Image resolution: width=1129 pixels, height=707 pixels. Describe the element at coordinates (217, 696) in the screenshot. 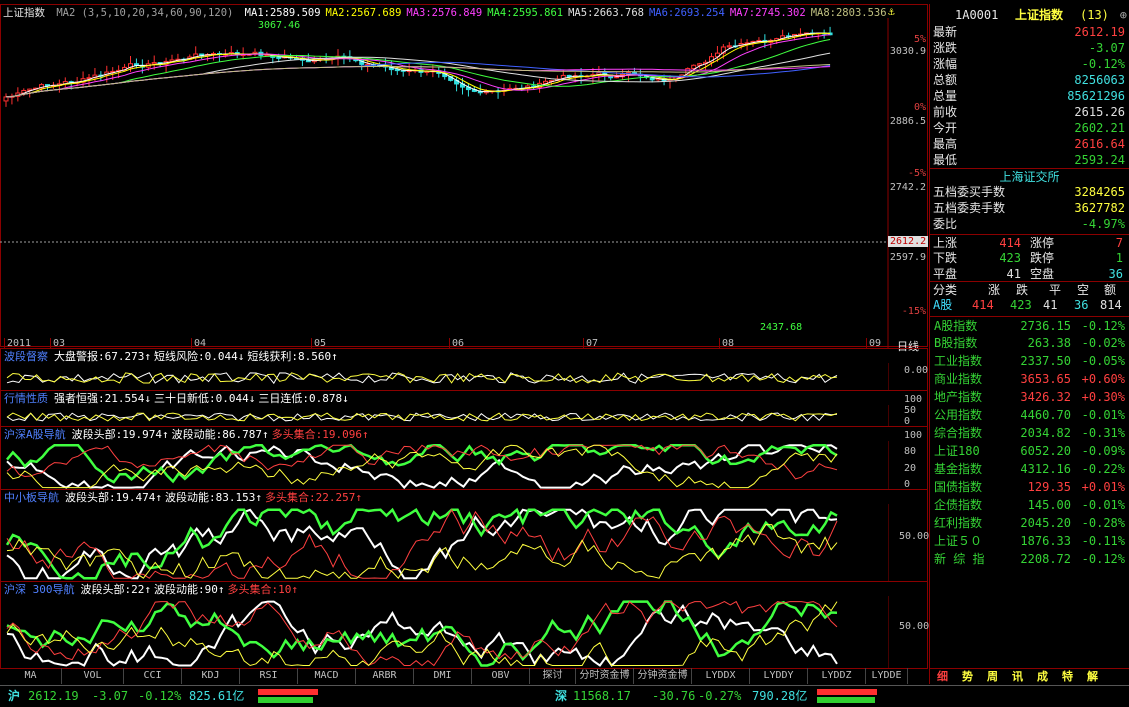

I see `sh-amount: 825.61亿` at that location.